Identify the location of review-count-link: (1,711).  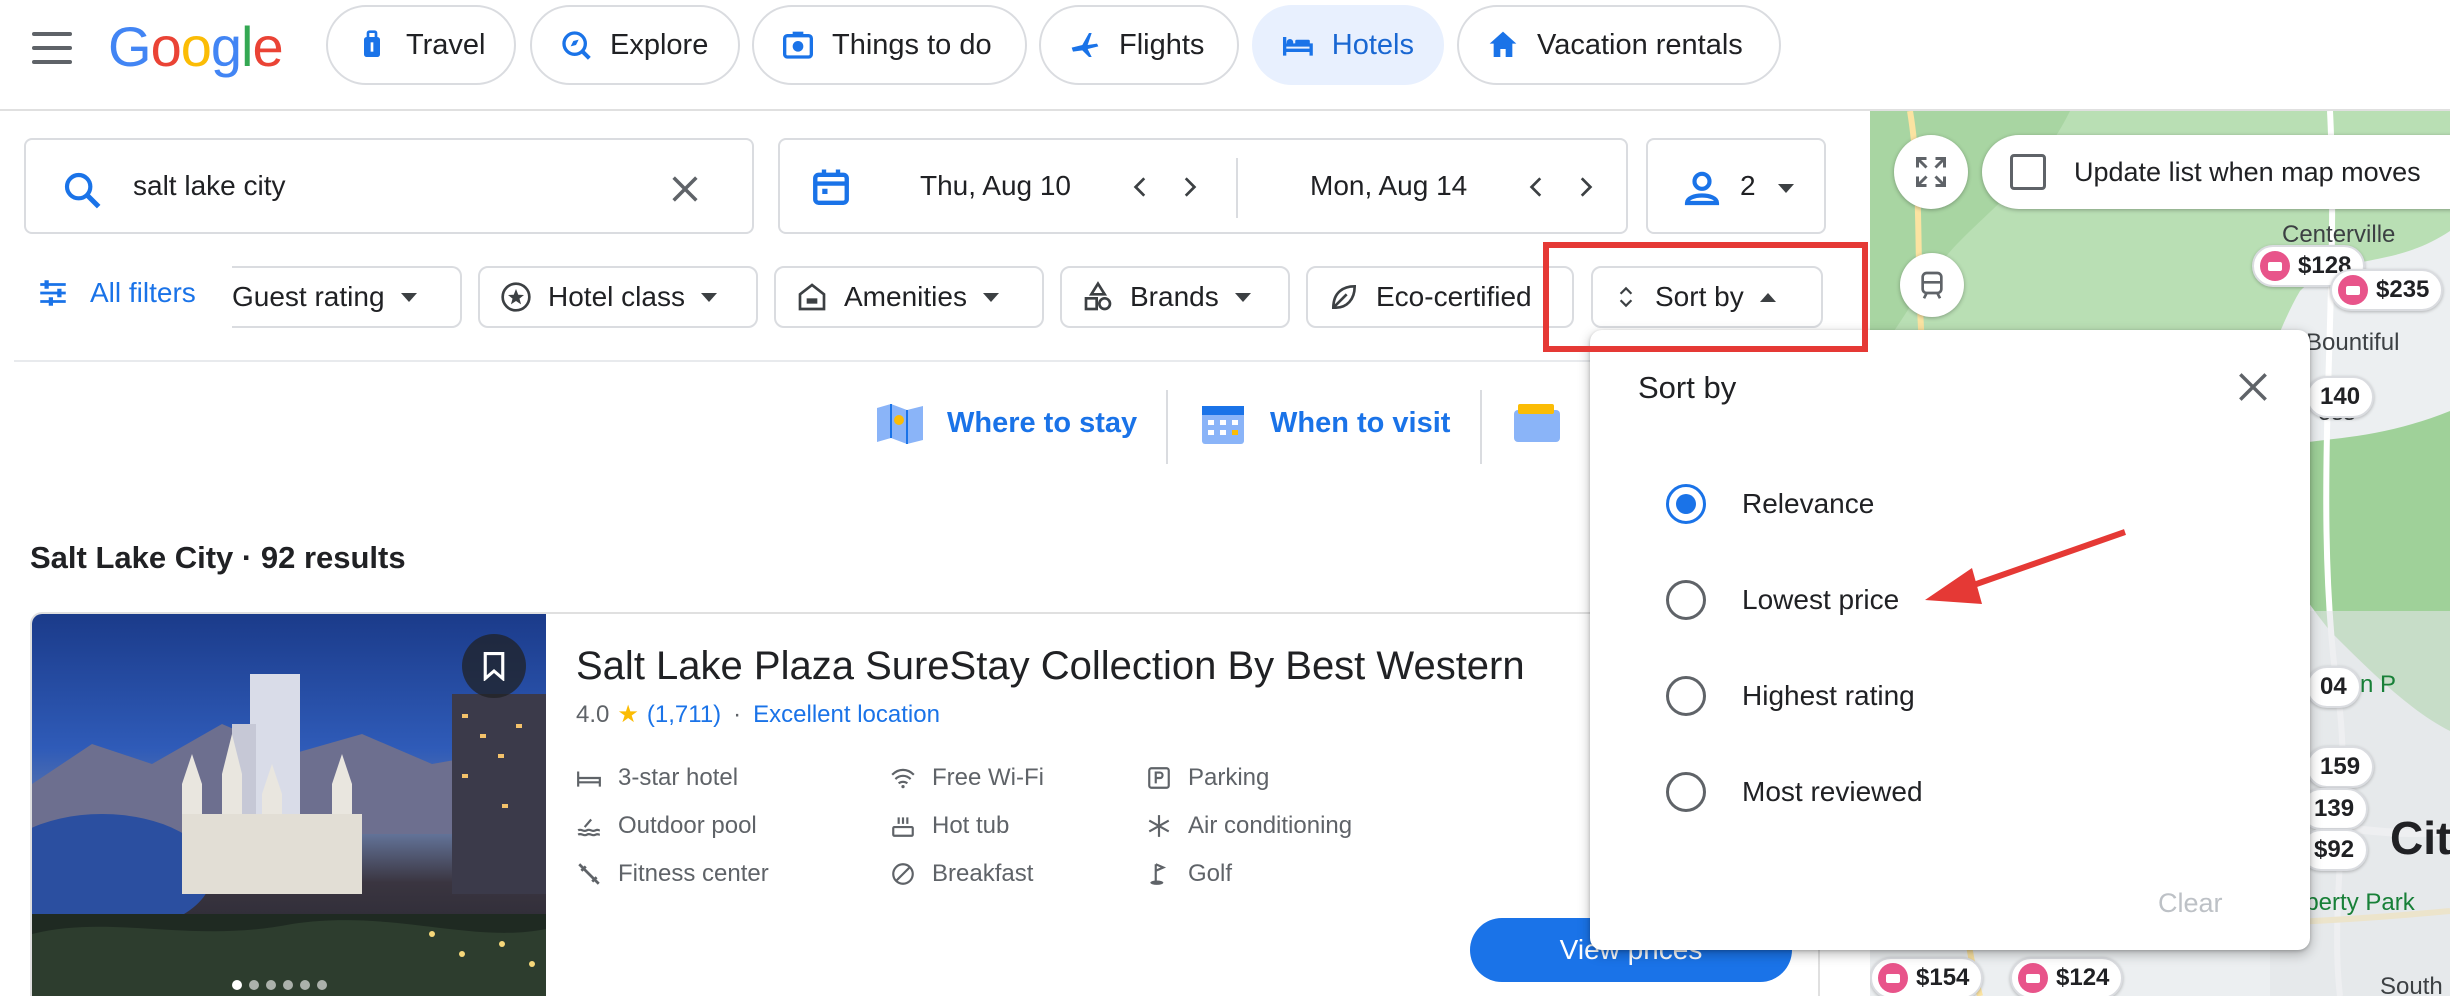
(684, 715).